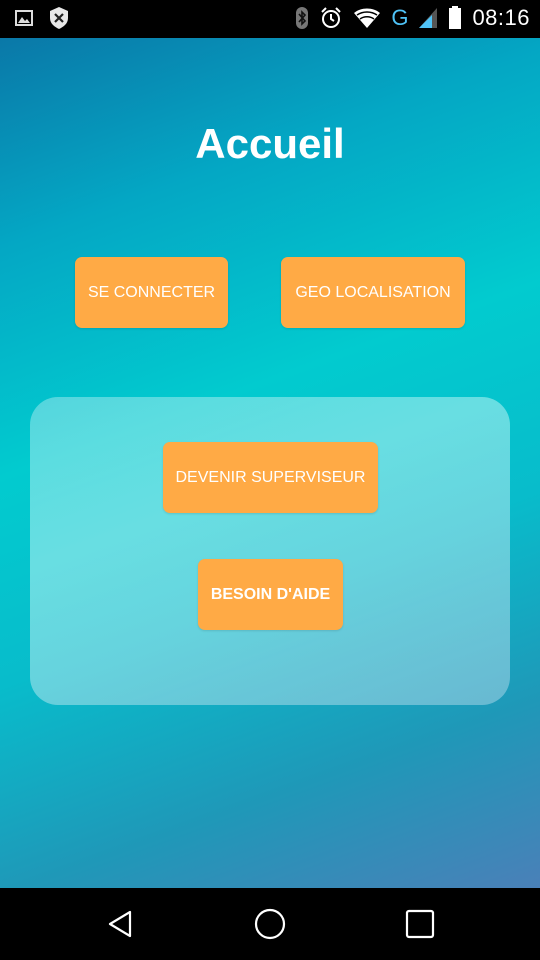  I want to click on signal-icon, so click(428, 18).